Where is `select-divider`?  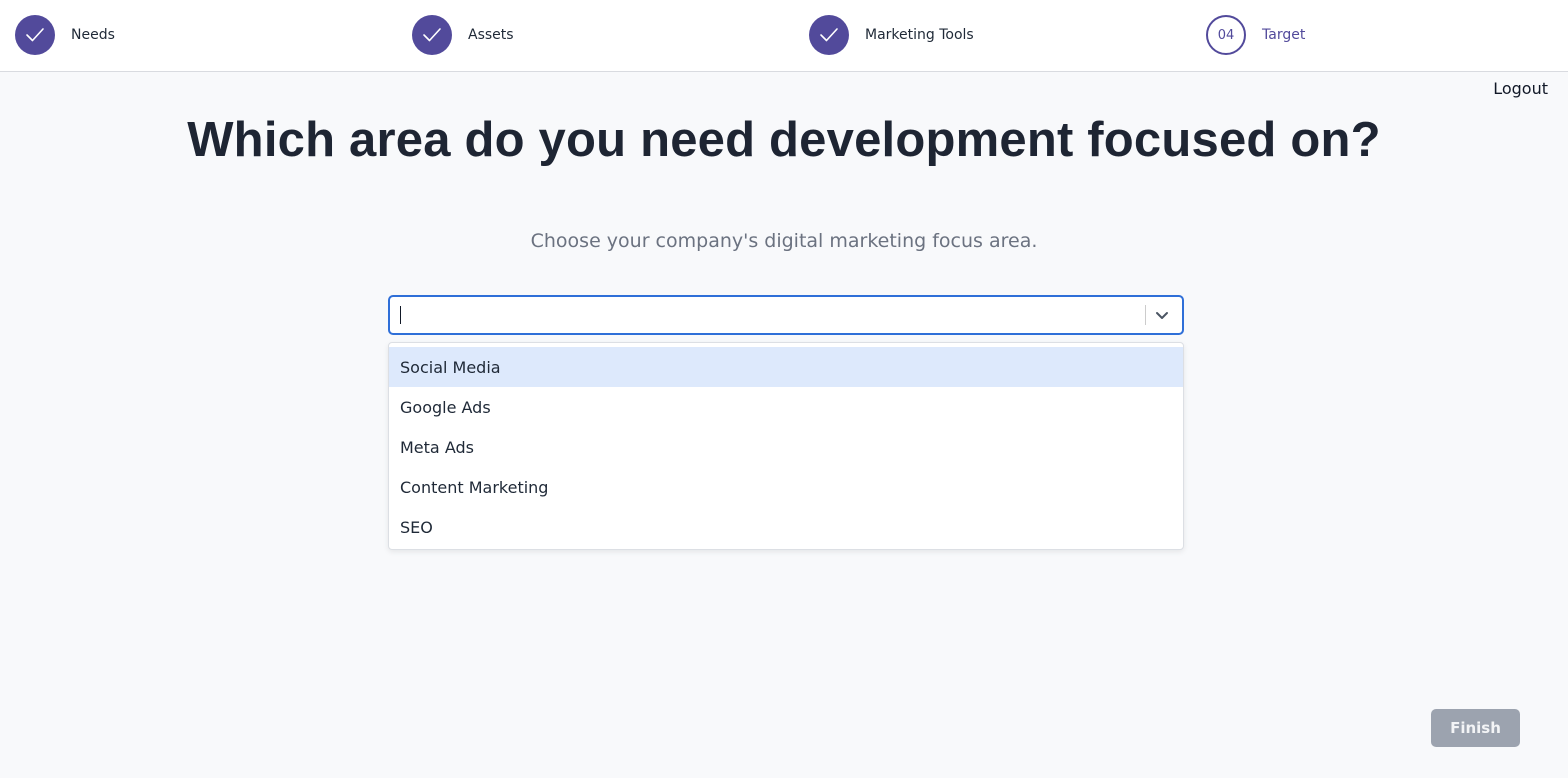
select-divider is located at coordinates (1145, 315).